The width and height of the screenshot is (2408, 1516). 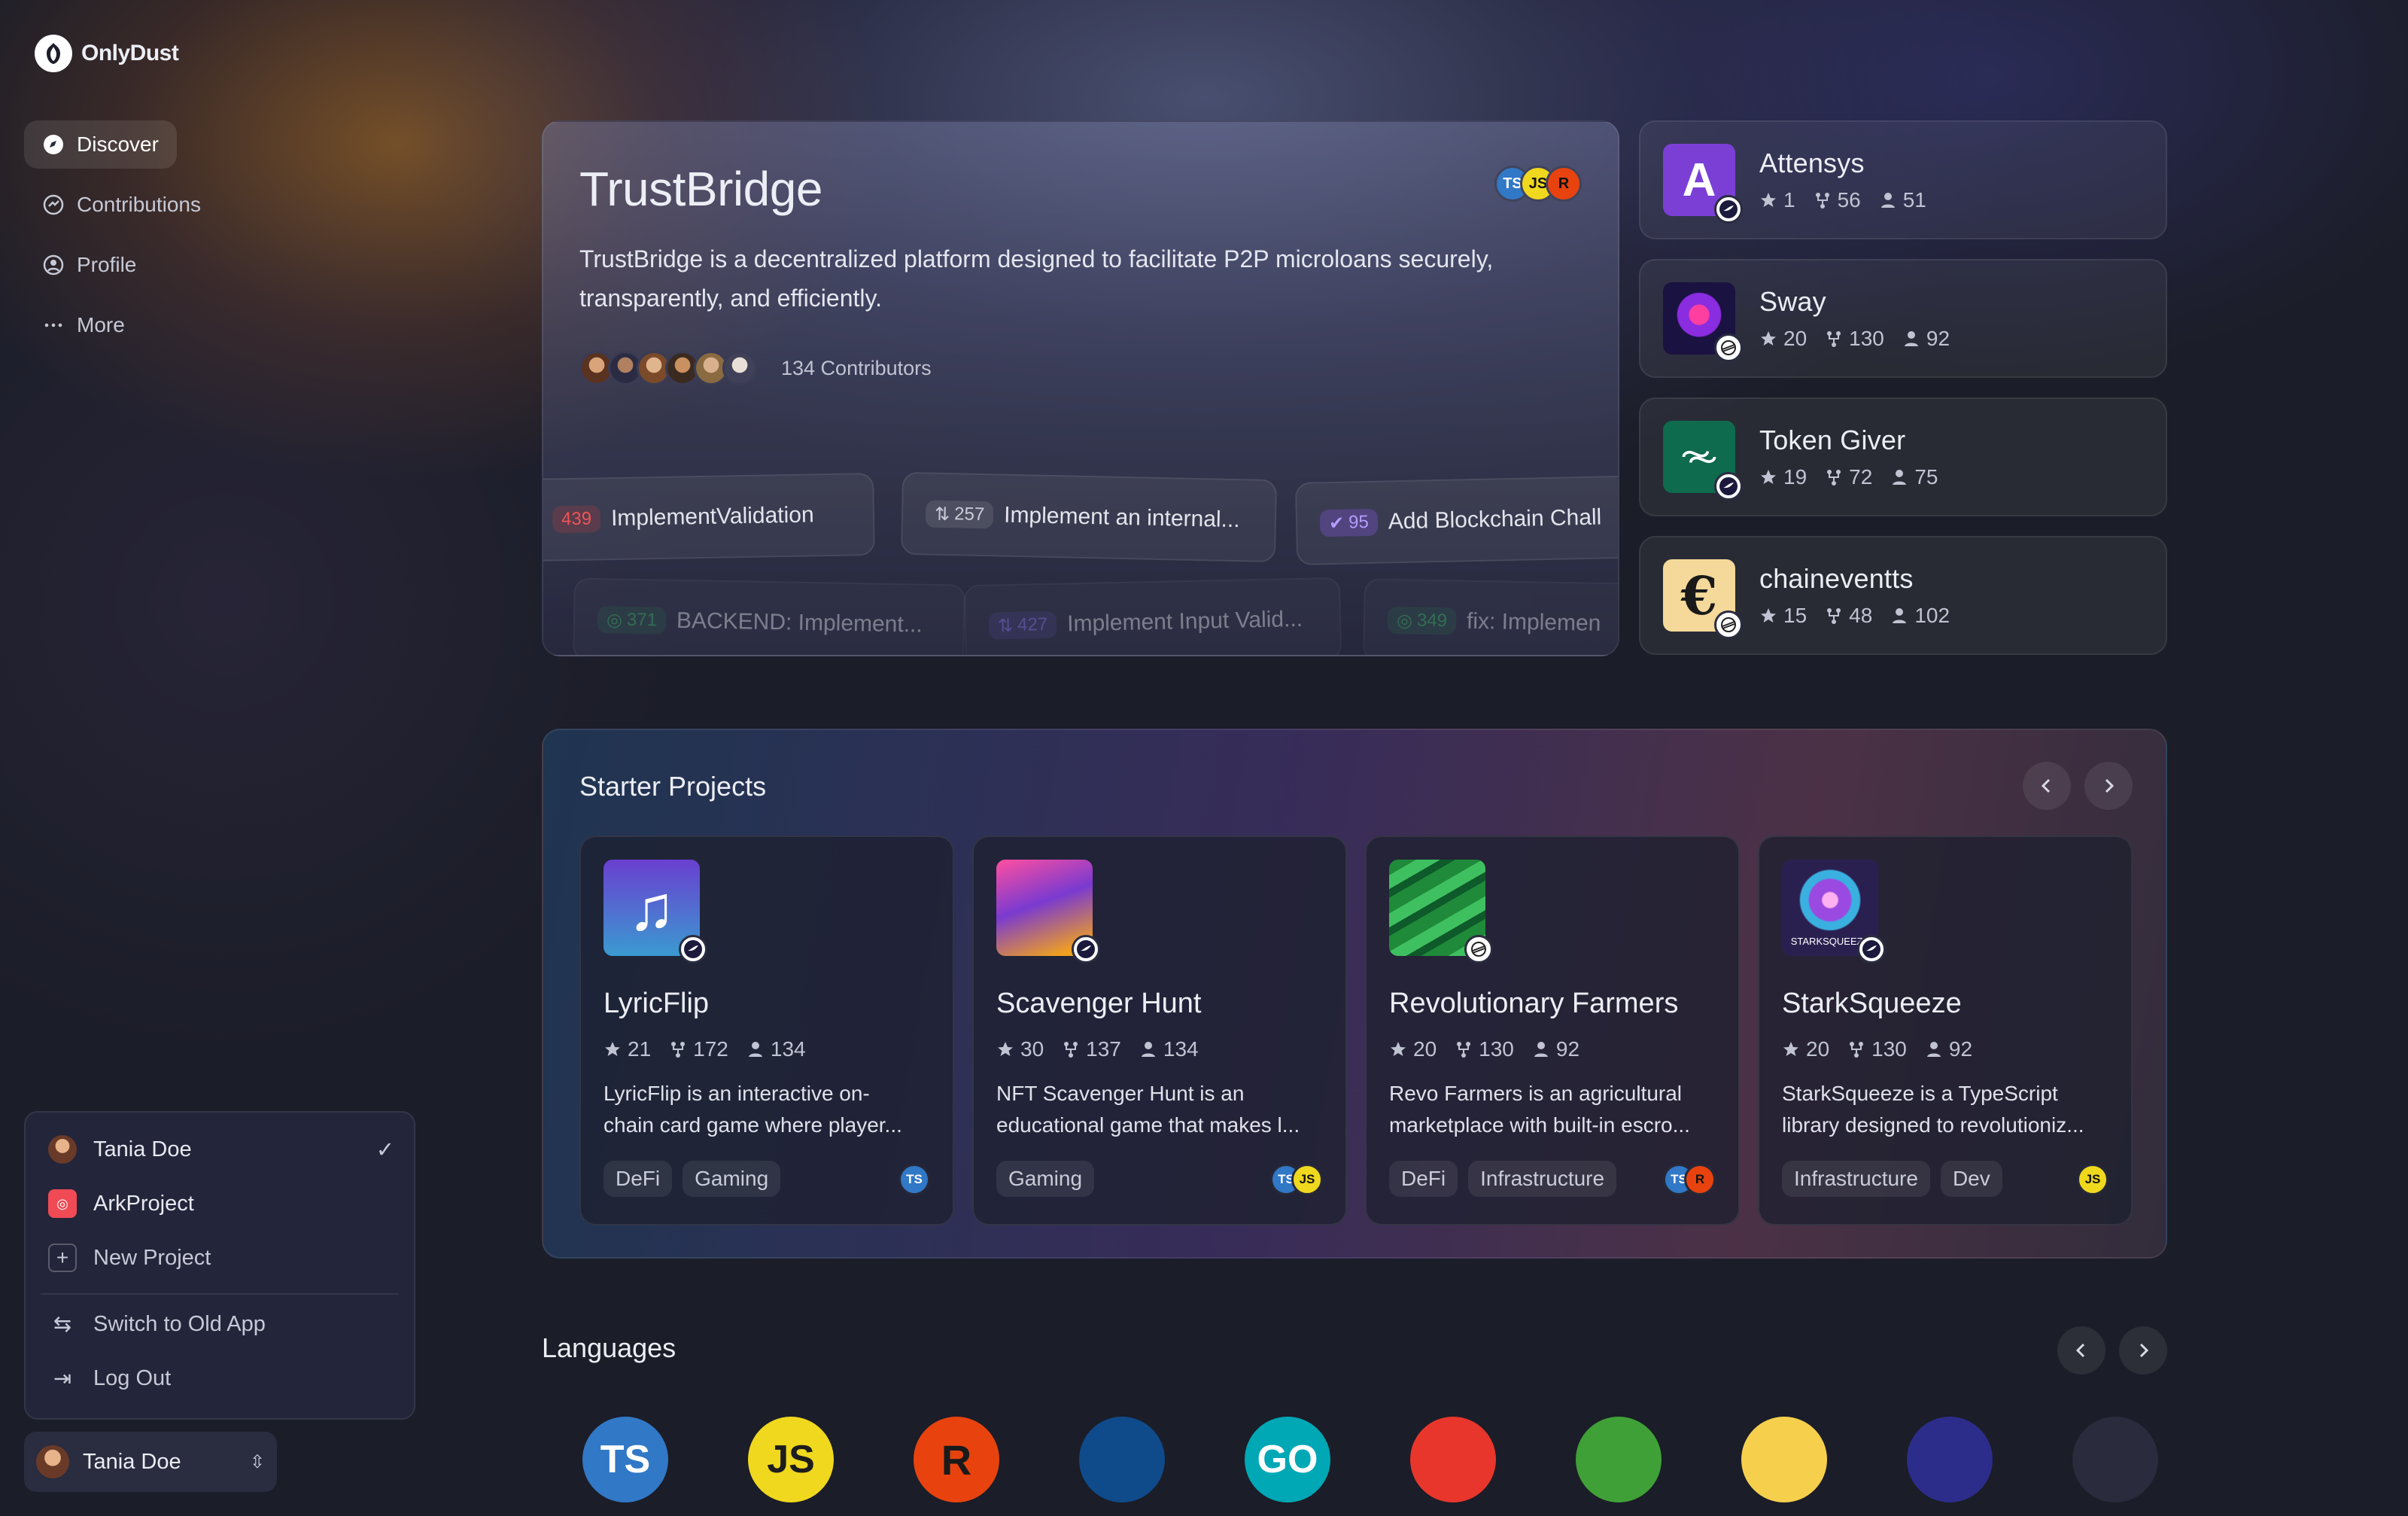 What do you see at coordinates (1032, 1049) in the screenshot?
I see `stars-count: 30` at bounding box center [1032, 1049].